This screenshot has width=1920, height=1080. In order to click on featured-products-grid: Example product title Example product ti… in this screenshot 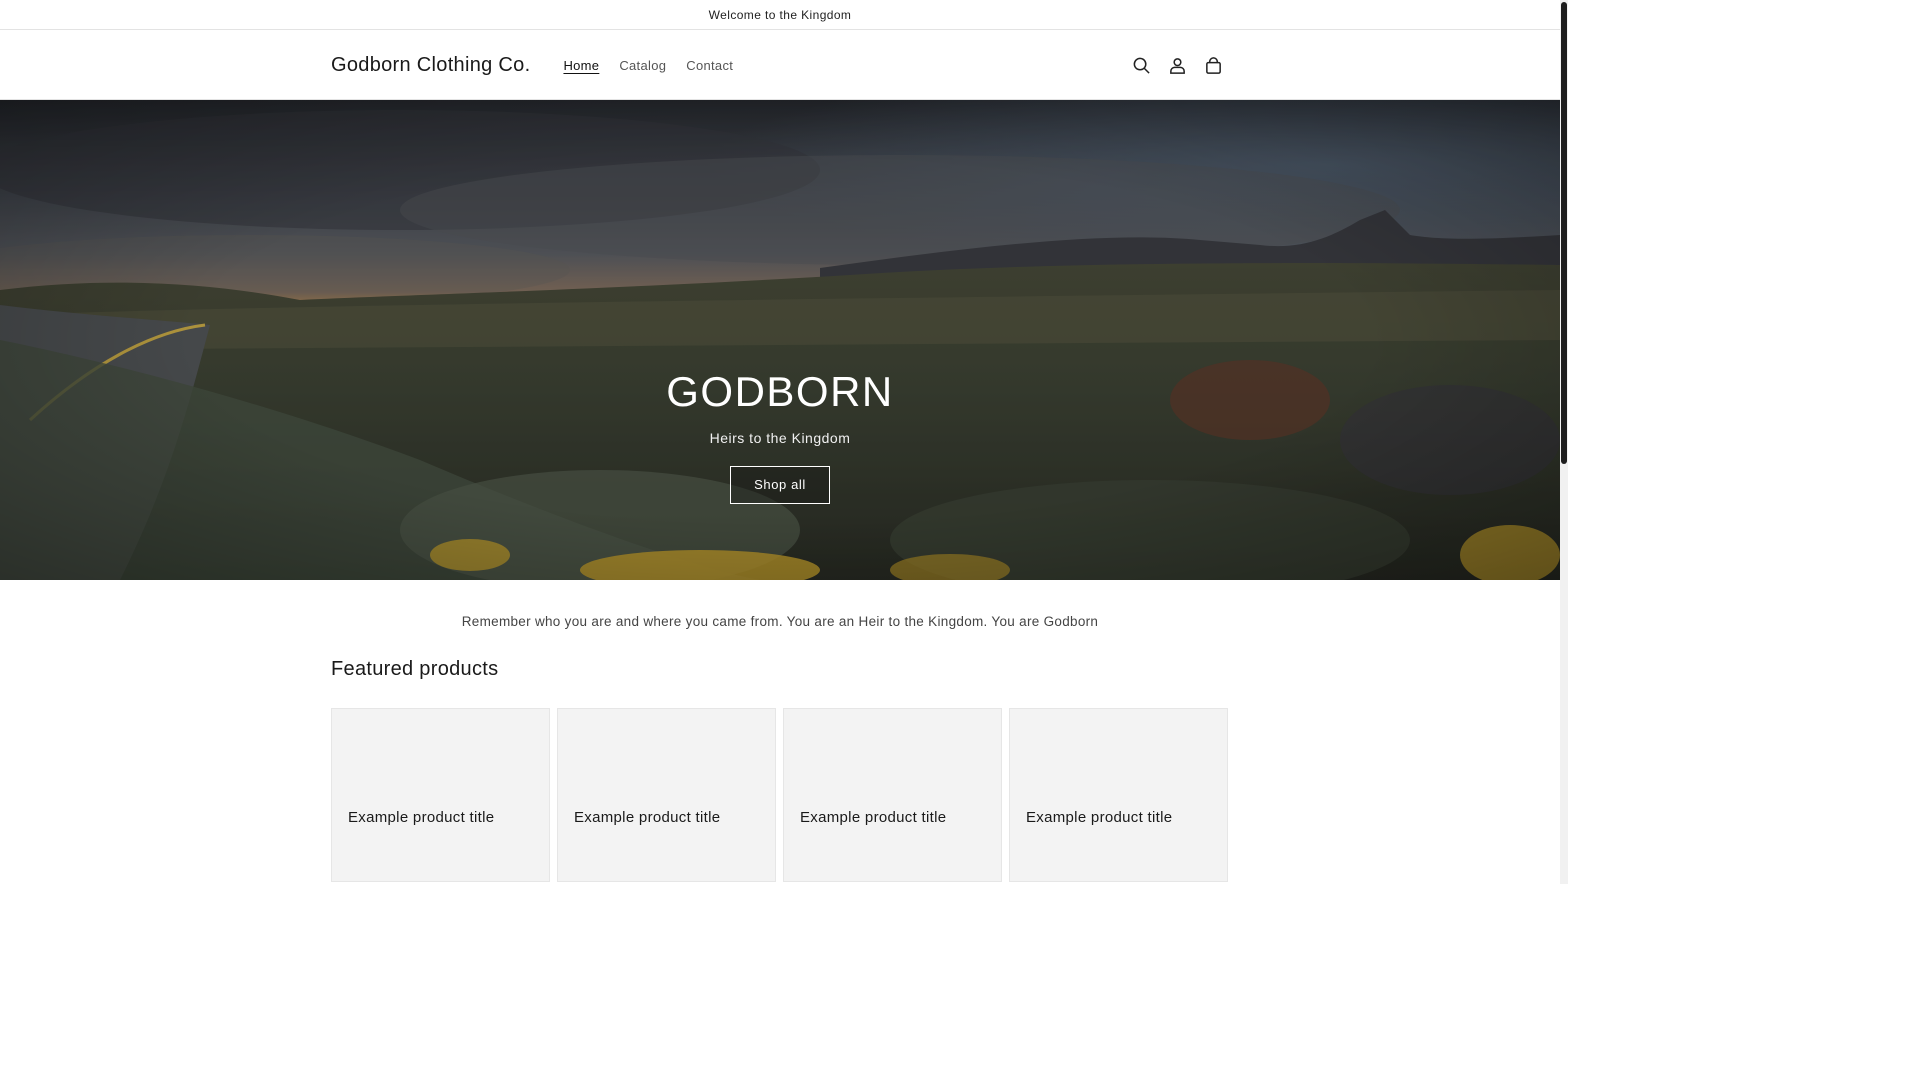, I will do `click(780, 795)`.